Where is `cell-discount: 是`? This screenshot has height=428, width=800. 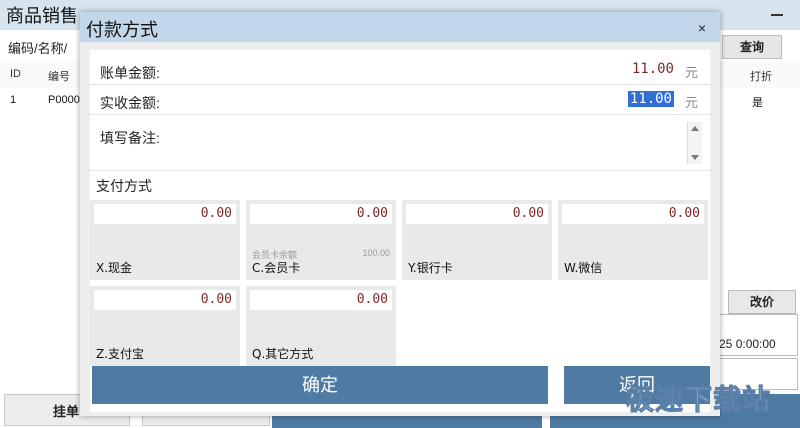 cell-discount: 是 is located at coordinates (757, 103).